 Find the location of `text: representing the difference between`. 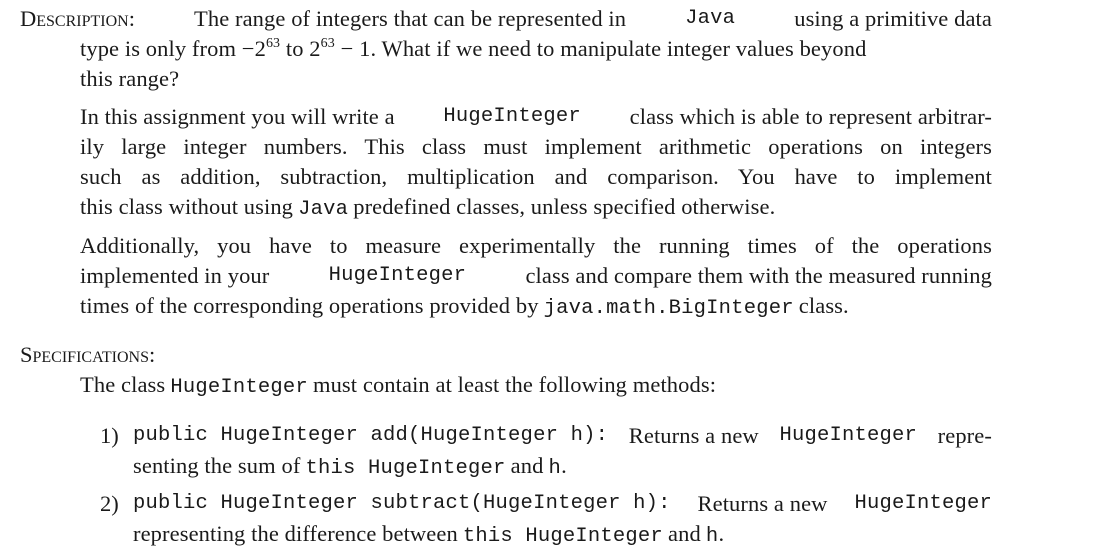

text: representing the difference between is located at coordinates (295, 533).